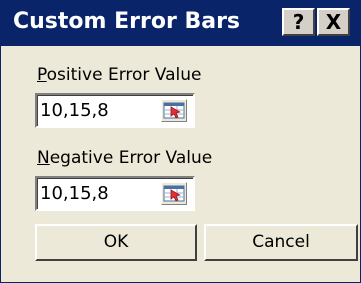  I want to click on negative-error-field, so click(115, 193).